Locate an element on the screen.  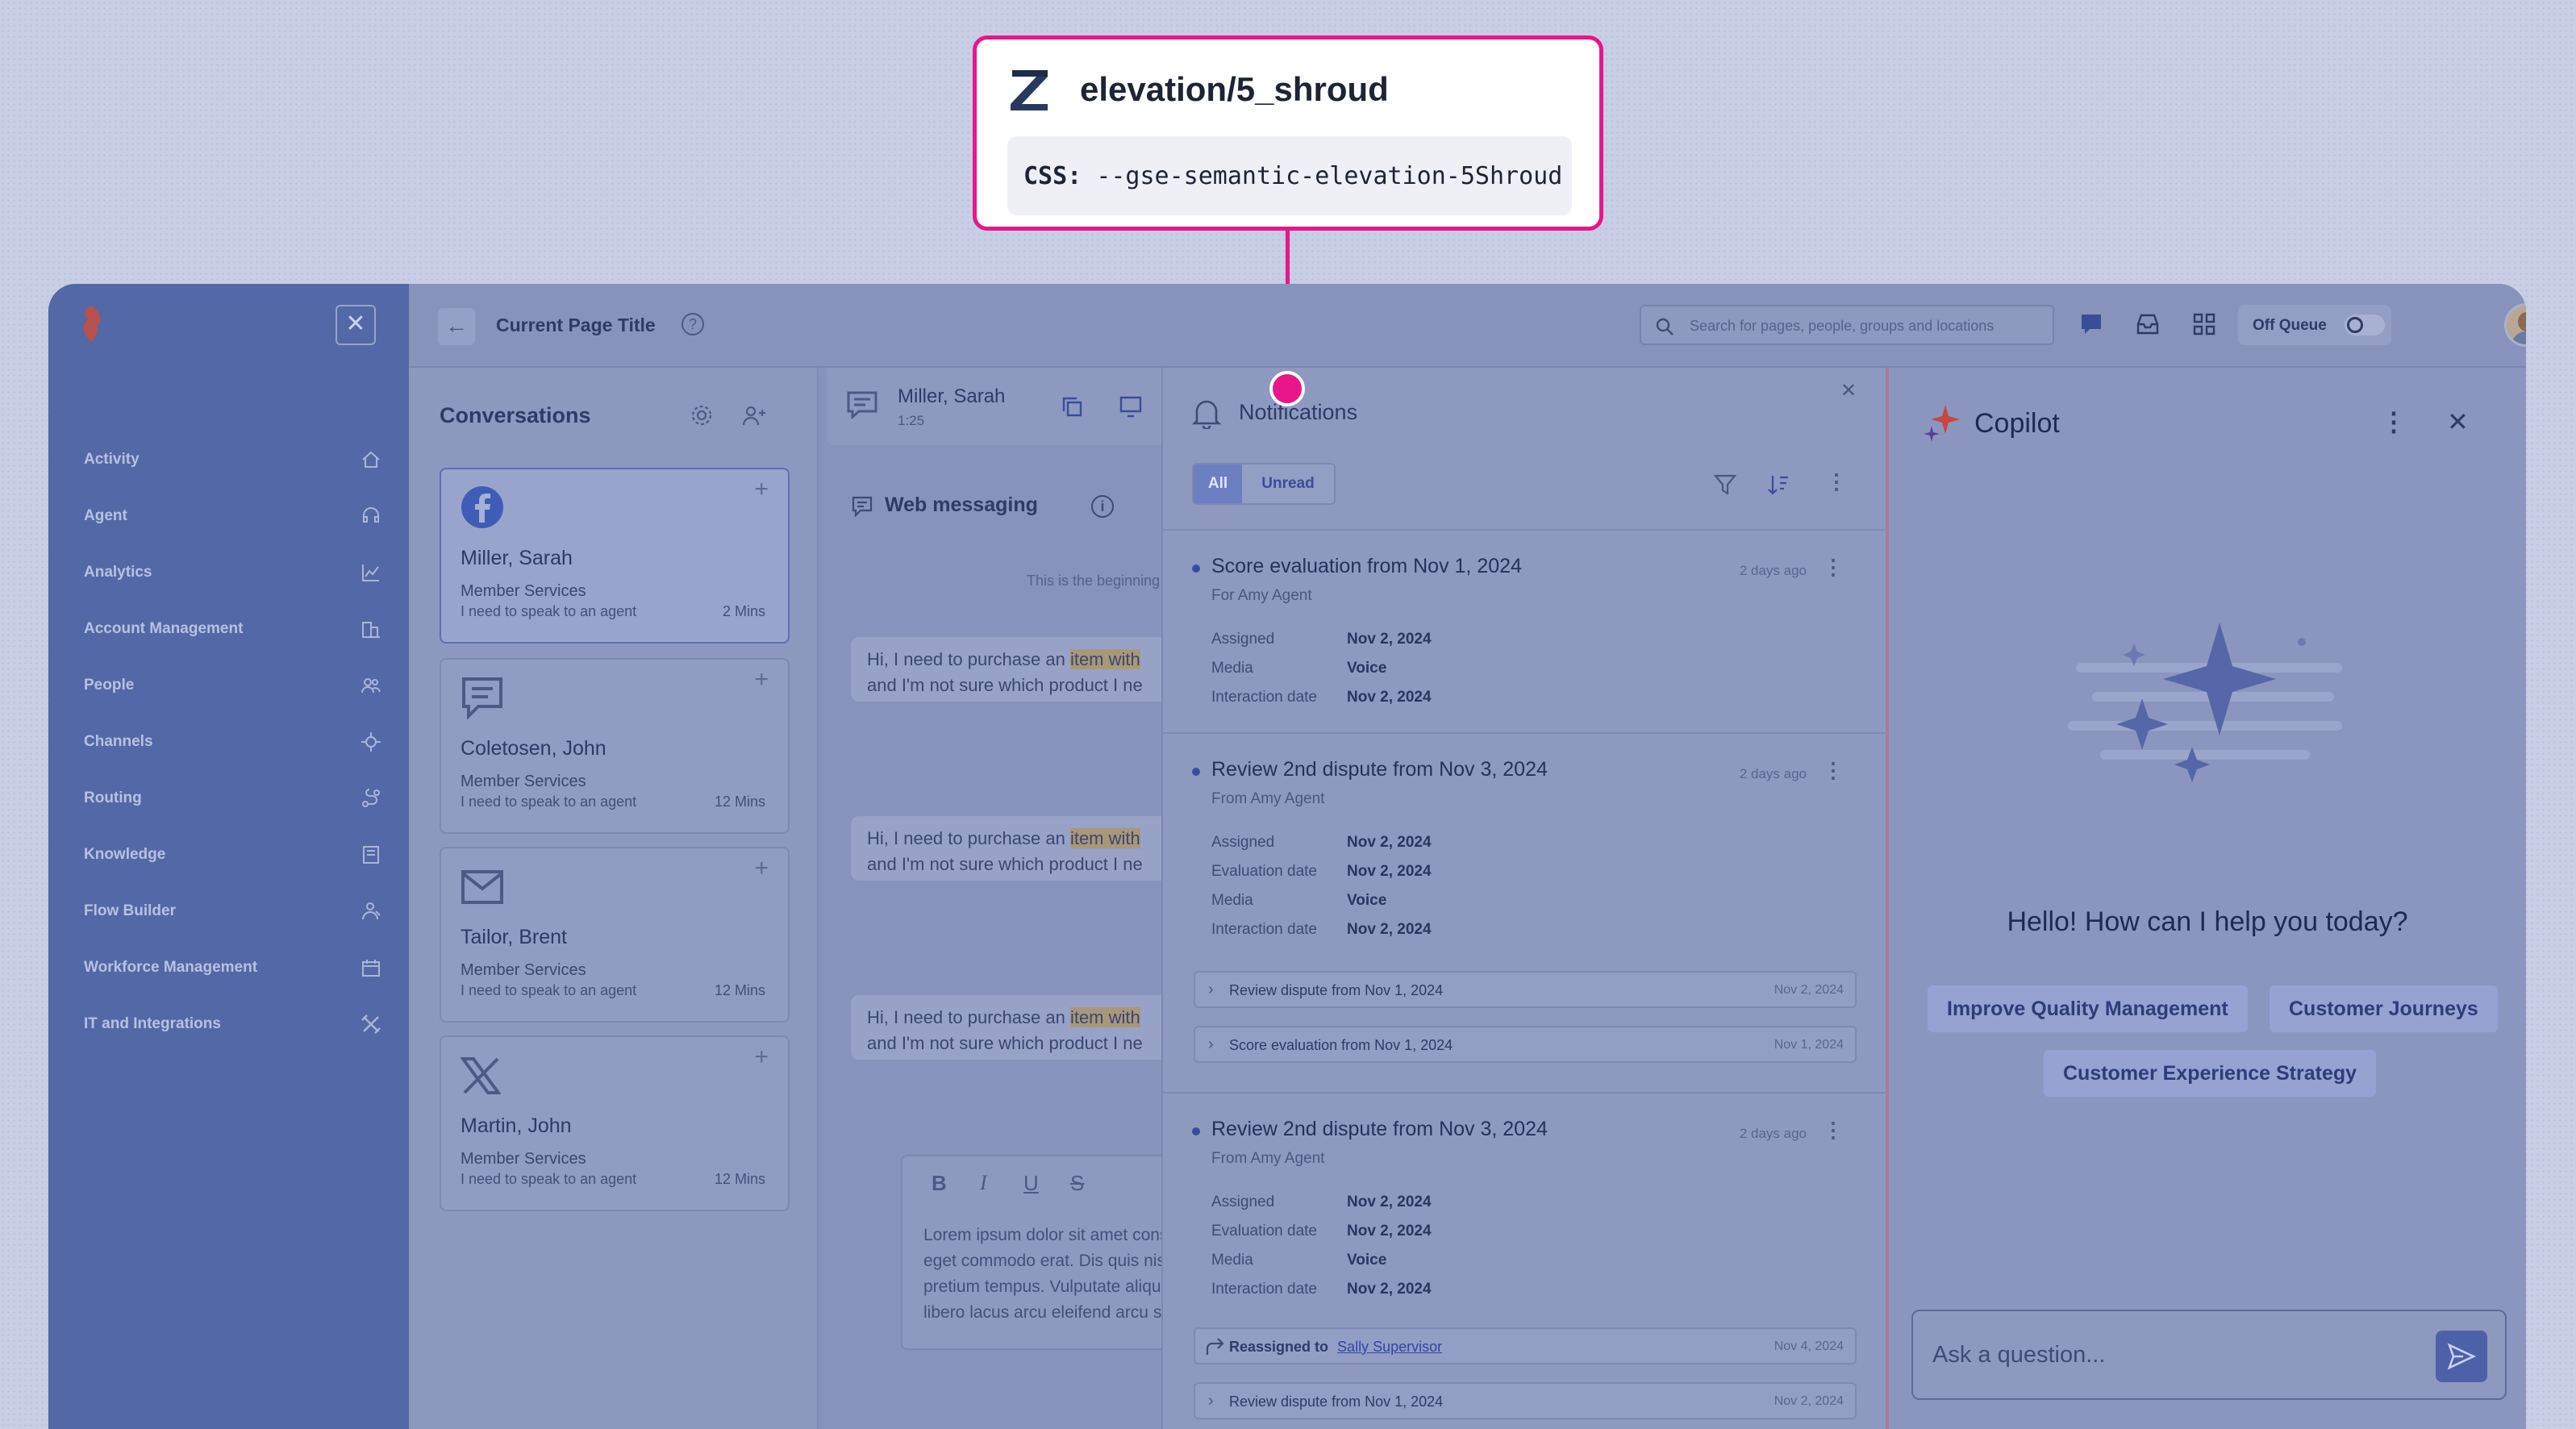
flow-icon is located at coordinates (371, 911).